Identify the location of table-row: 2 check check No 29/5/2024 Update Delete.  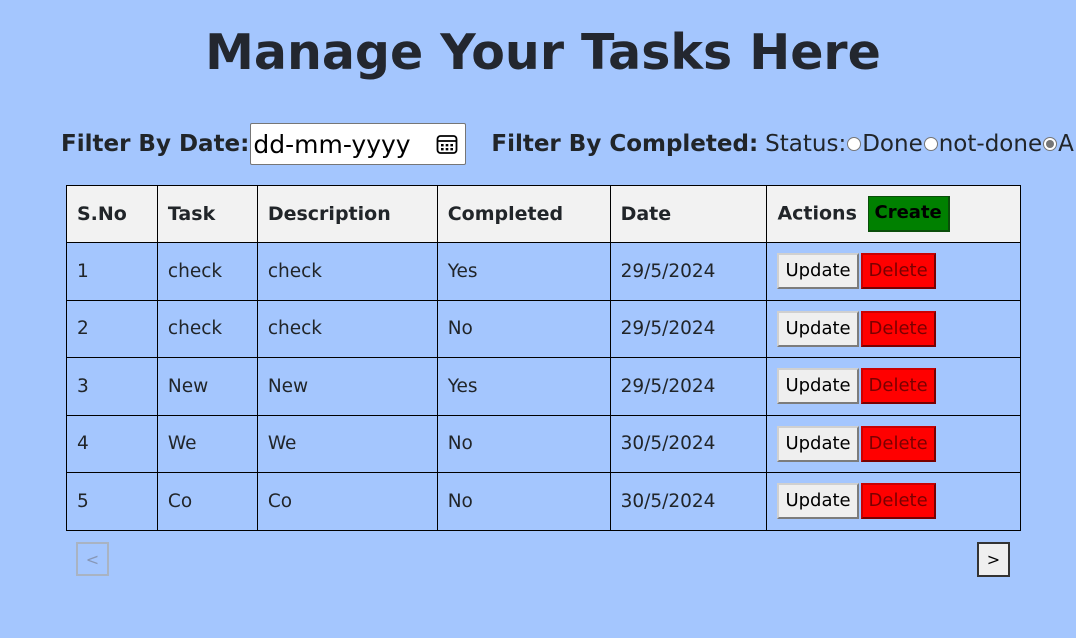
(543, 328).